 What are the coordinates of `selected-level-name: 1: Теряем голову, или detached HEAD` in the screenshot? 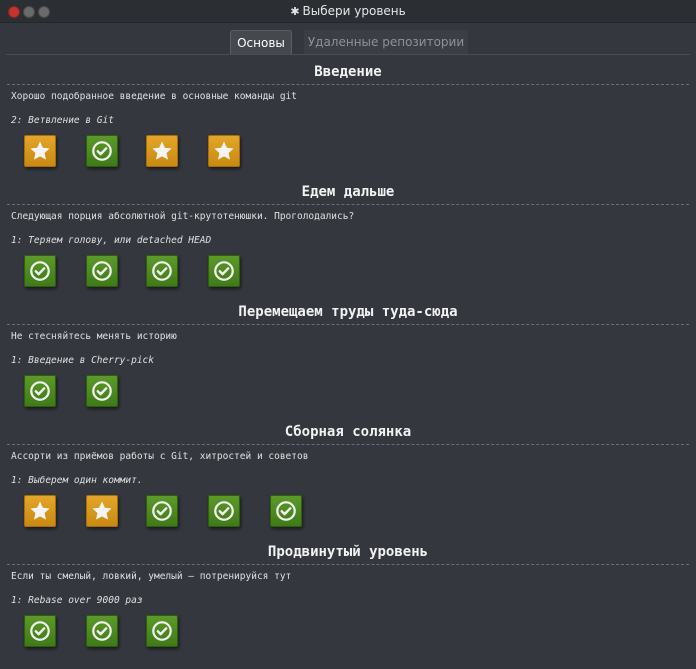 It's located at (111, 240).